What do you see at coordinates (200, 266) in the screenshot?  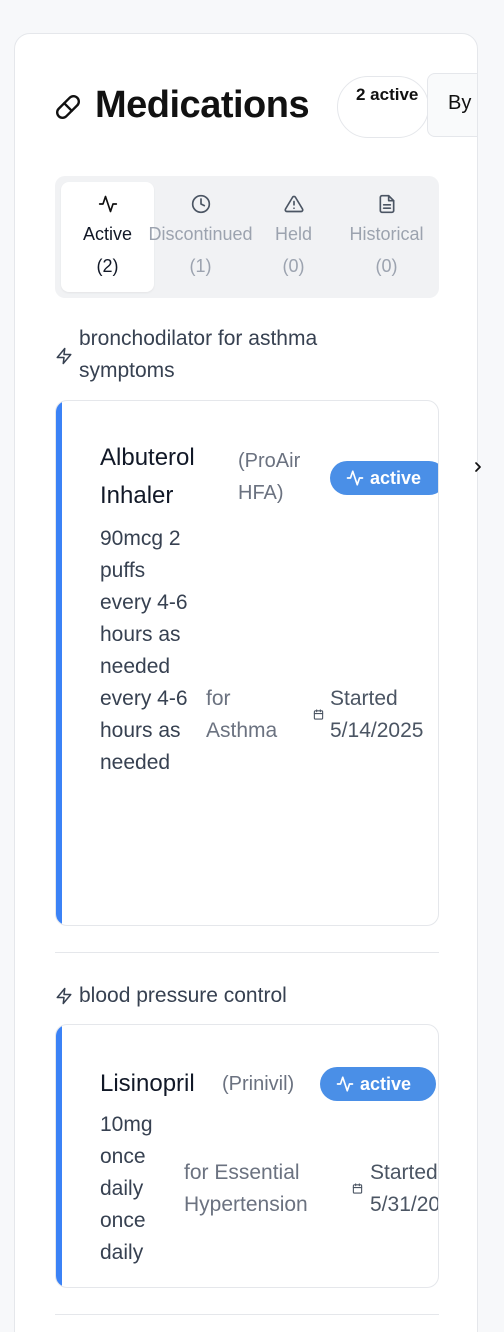 I see `tab-count: (1)` at bounding box center [200, 266].